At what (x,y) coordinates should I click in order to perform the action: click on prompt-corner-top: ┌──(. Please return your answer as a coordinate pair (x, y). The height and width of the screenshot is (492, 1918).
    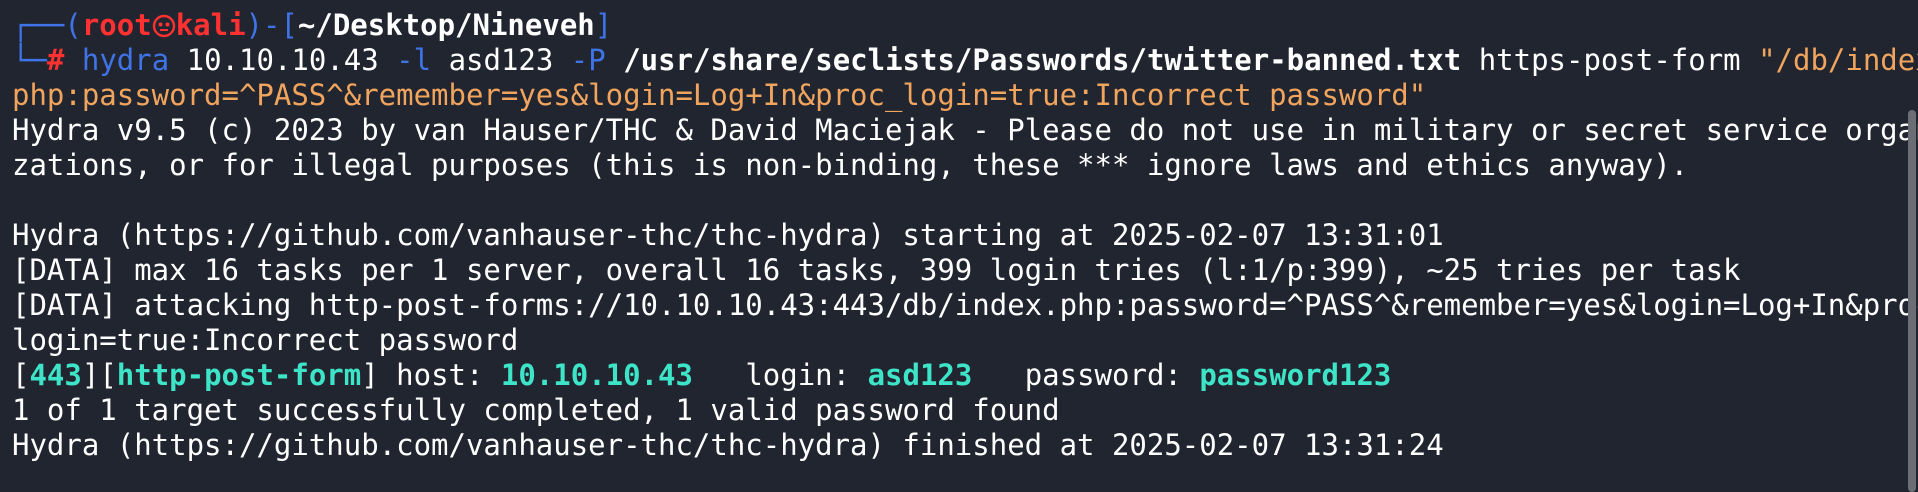
    Looking at the image, I should click on (47, 25).